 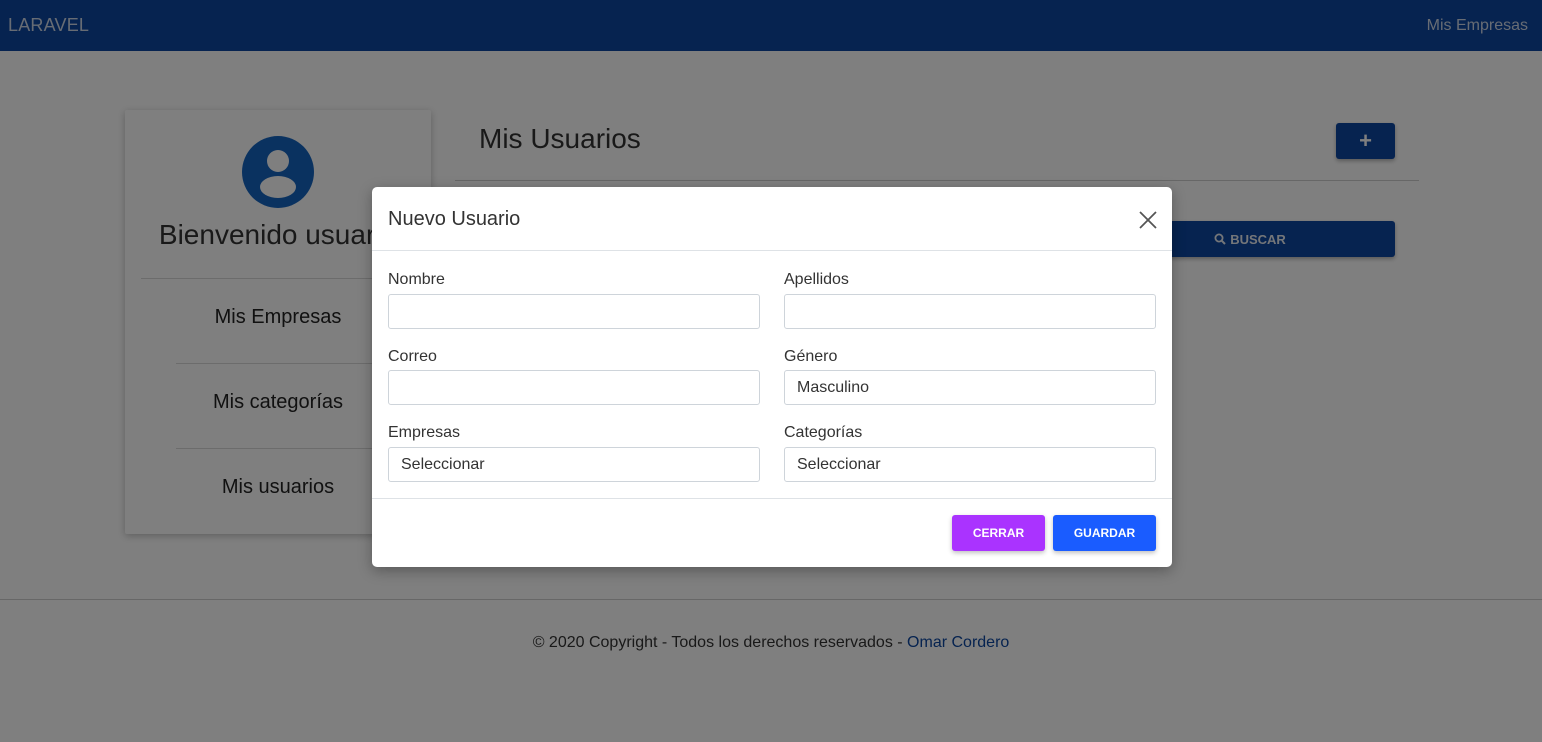 What do you see at coordinates (443, 464) in the screenshot?
I see `empresas-selected-value: Seleccionar` at bounding box center [443, 464].